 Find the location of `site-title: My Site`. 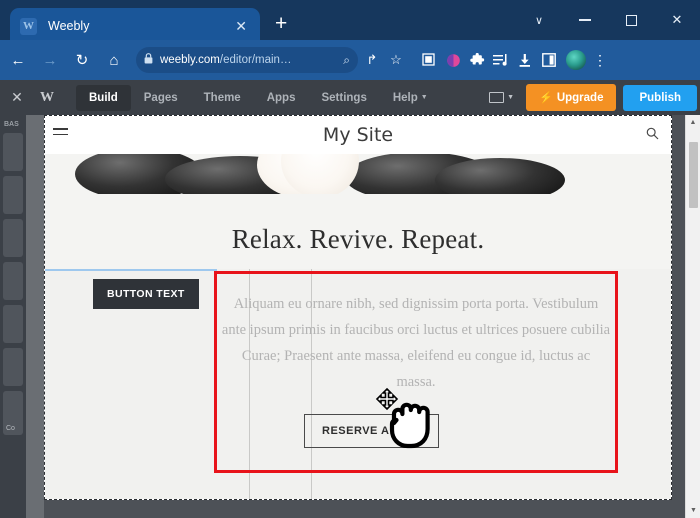

site-title: My Site is located at coordinates (358, 135).